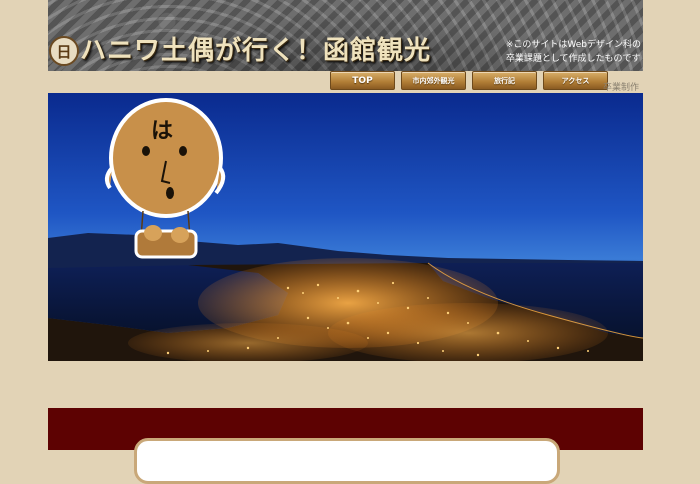 The width and height of the screenshot is (700, 484). I want to click on site-title: ハニワ土偶が行く！函館観光, so click(255, 48).